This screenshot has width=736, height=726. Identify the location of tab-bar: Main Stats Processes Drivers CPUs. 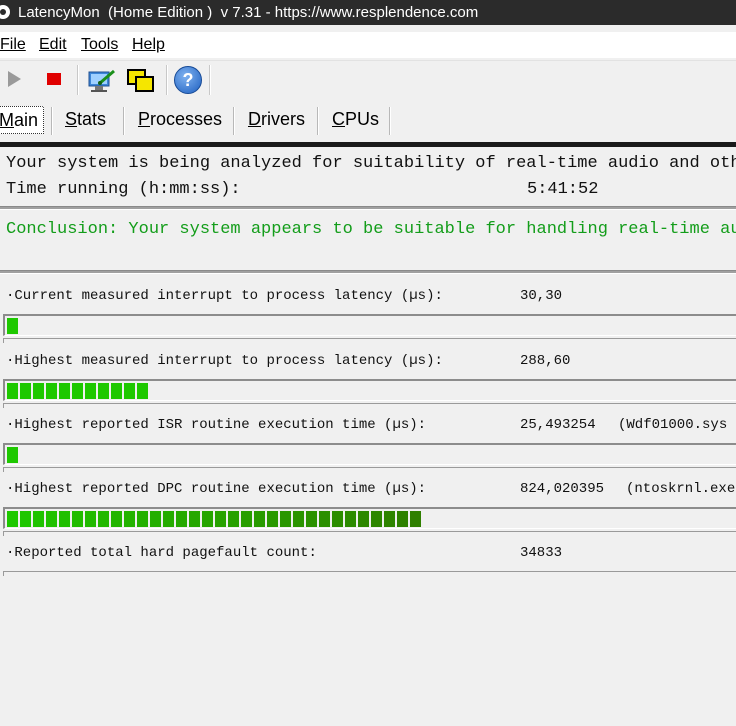
(368, 119).